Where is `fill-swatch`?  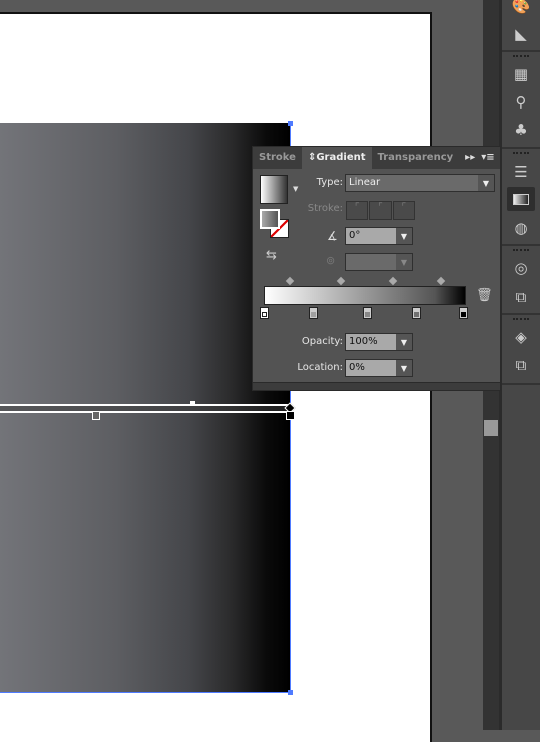 fill-swatch is located at coordinates (270, 219).